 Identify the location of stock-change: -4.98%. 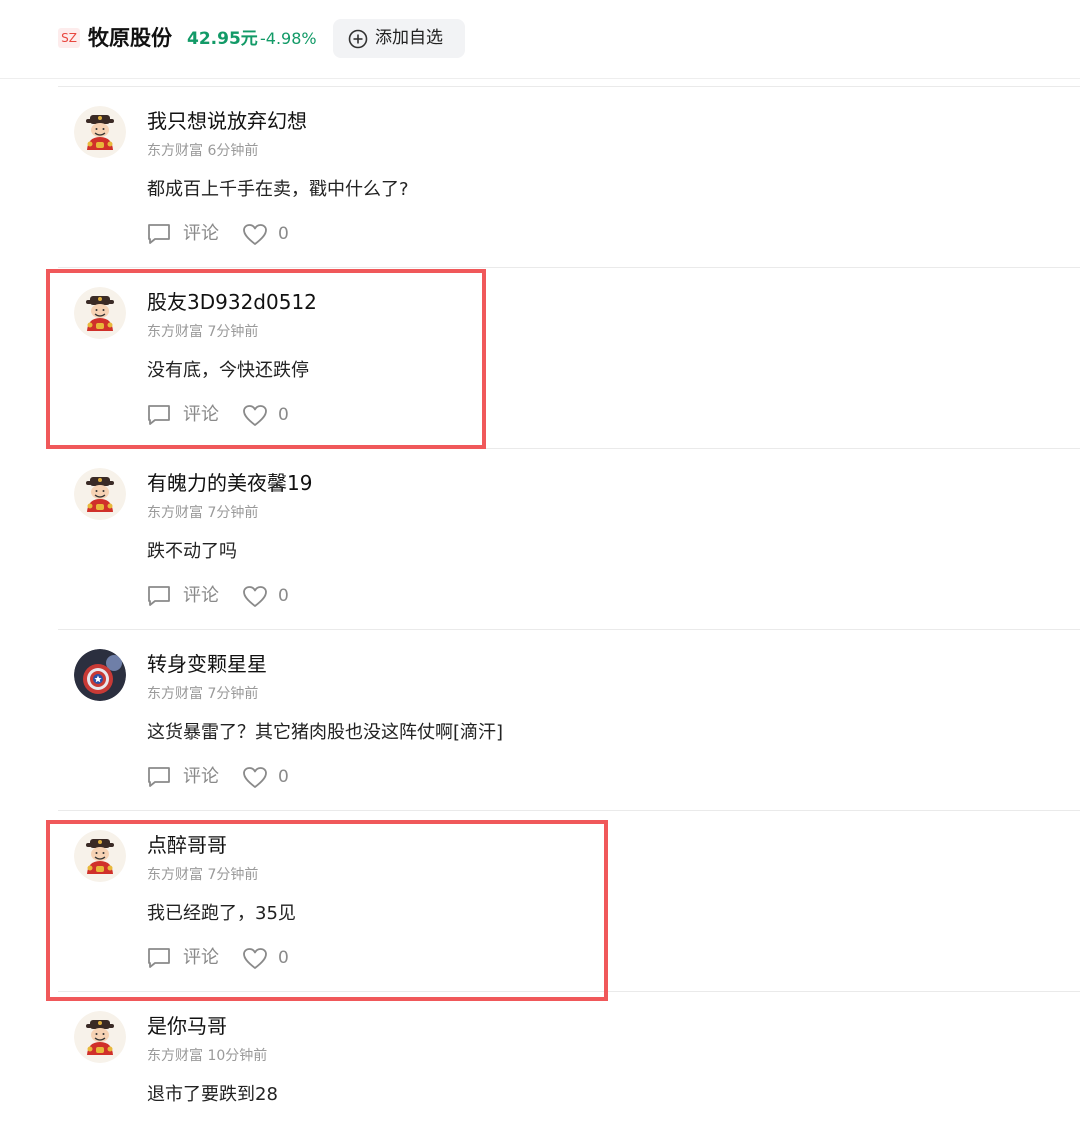
(288, 38).